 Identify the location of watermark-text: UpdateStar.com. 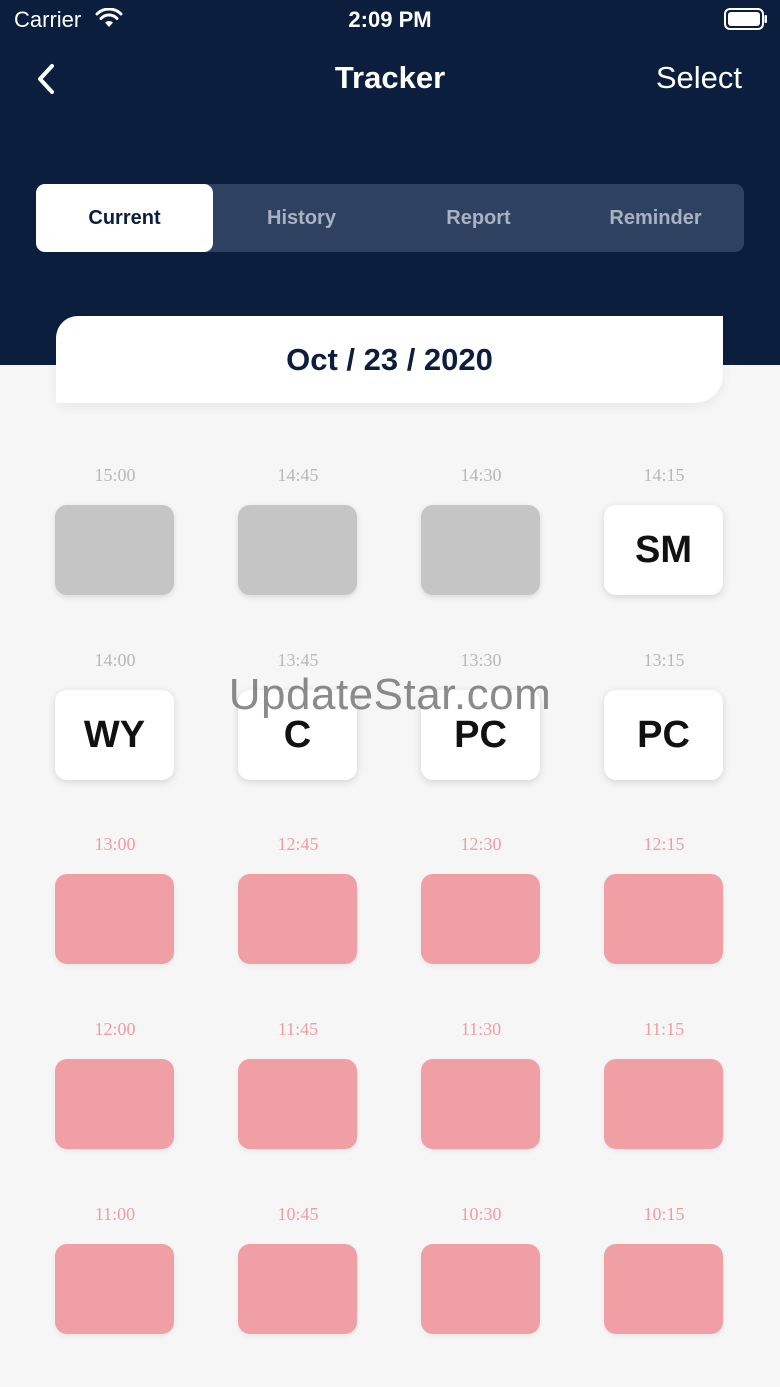
(390, 694).